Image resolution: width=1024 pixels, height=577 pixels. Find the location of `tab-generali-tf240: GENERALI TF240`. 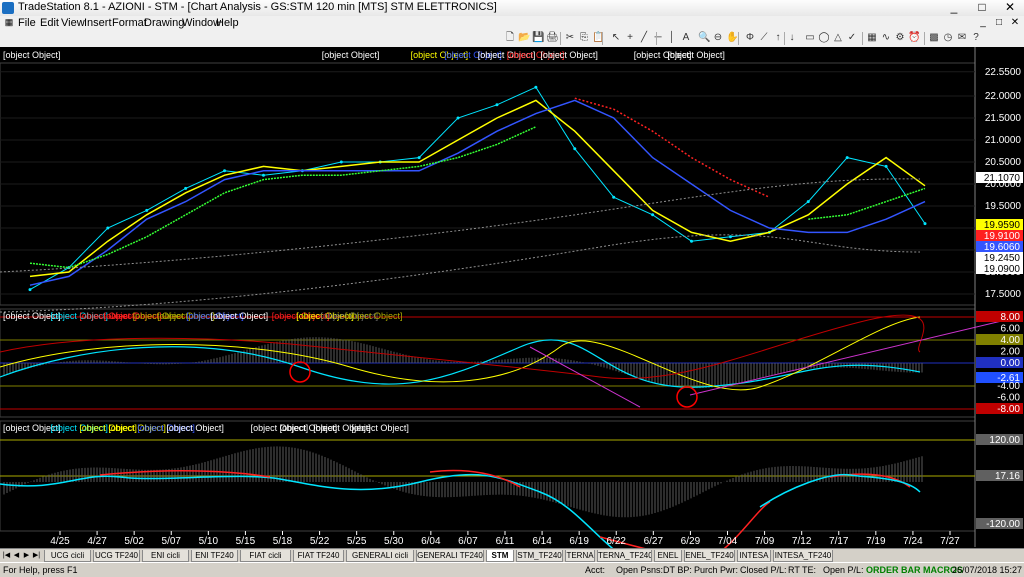

tab-generali-tf240: GENERALI TF240 is located at coordinates (450, 556).